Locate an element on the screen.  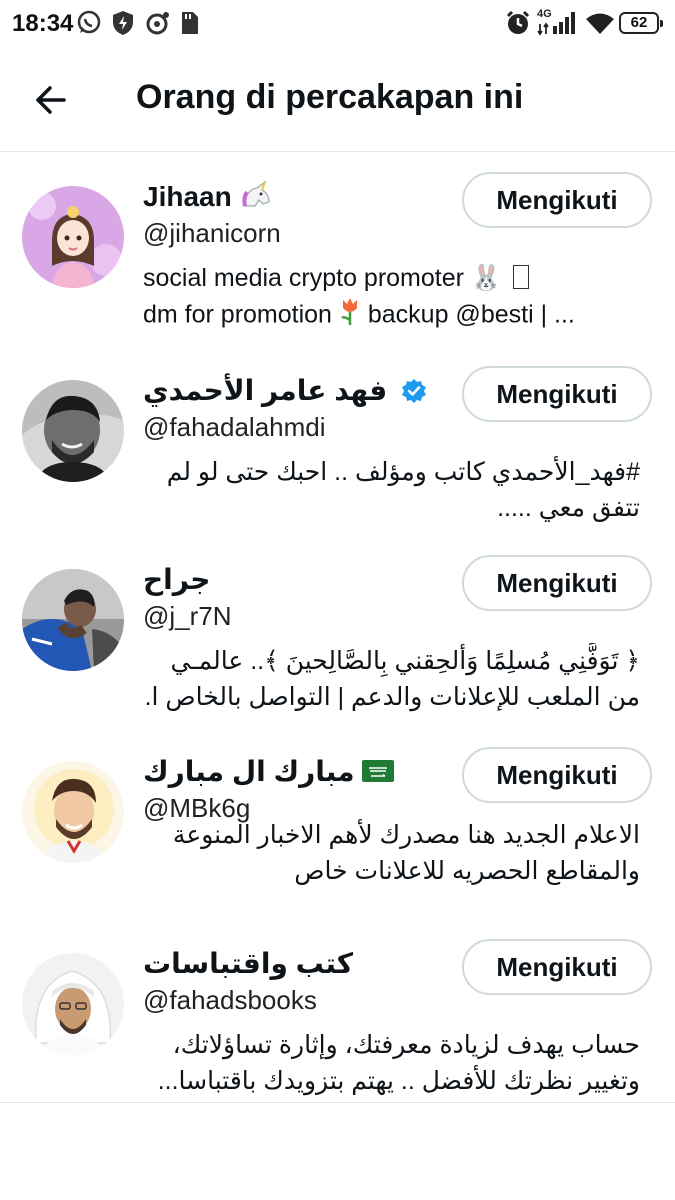
unicorn-emoji-icon is located at coordinates (256, 198).